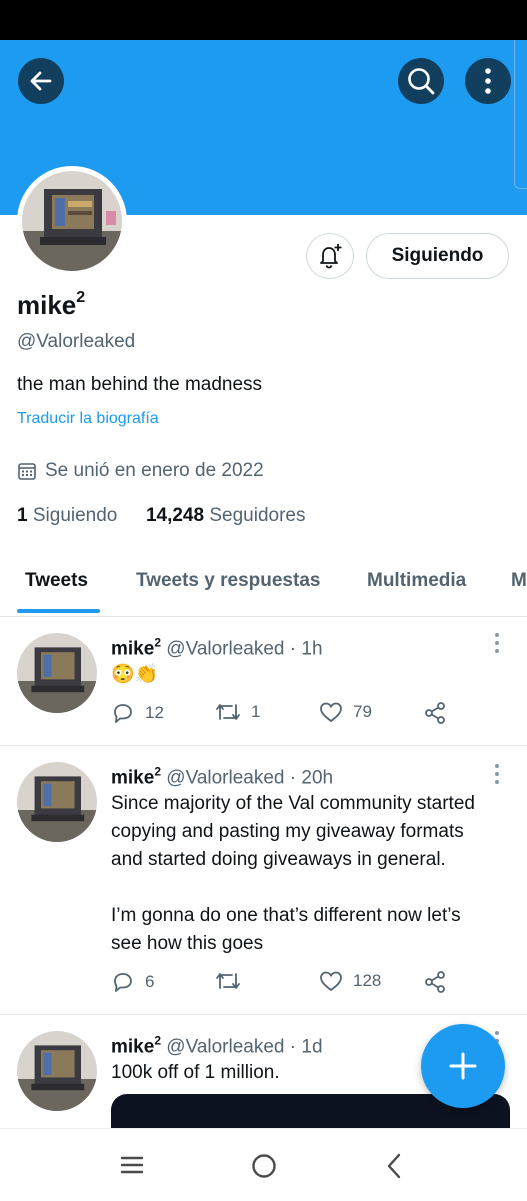 This screenshot has height=1201, width=527. Describe the element at coordinates (137, 713) in the screenshot. I see `reply-button: 12` at that location.